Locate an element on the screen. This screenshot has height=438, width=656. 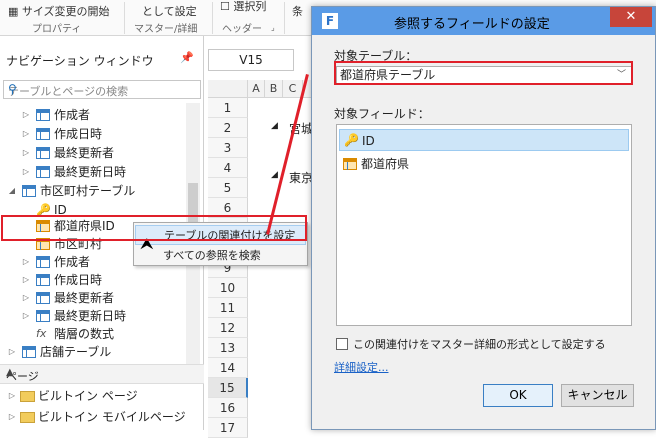
formula-icon: fx is located at coordinates (41, 333).